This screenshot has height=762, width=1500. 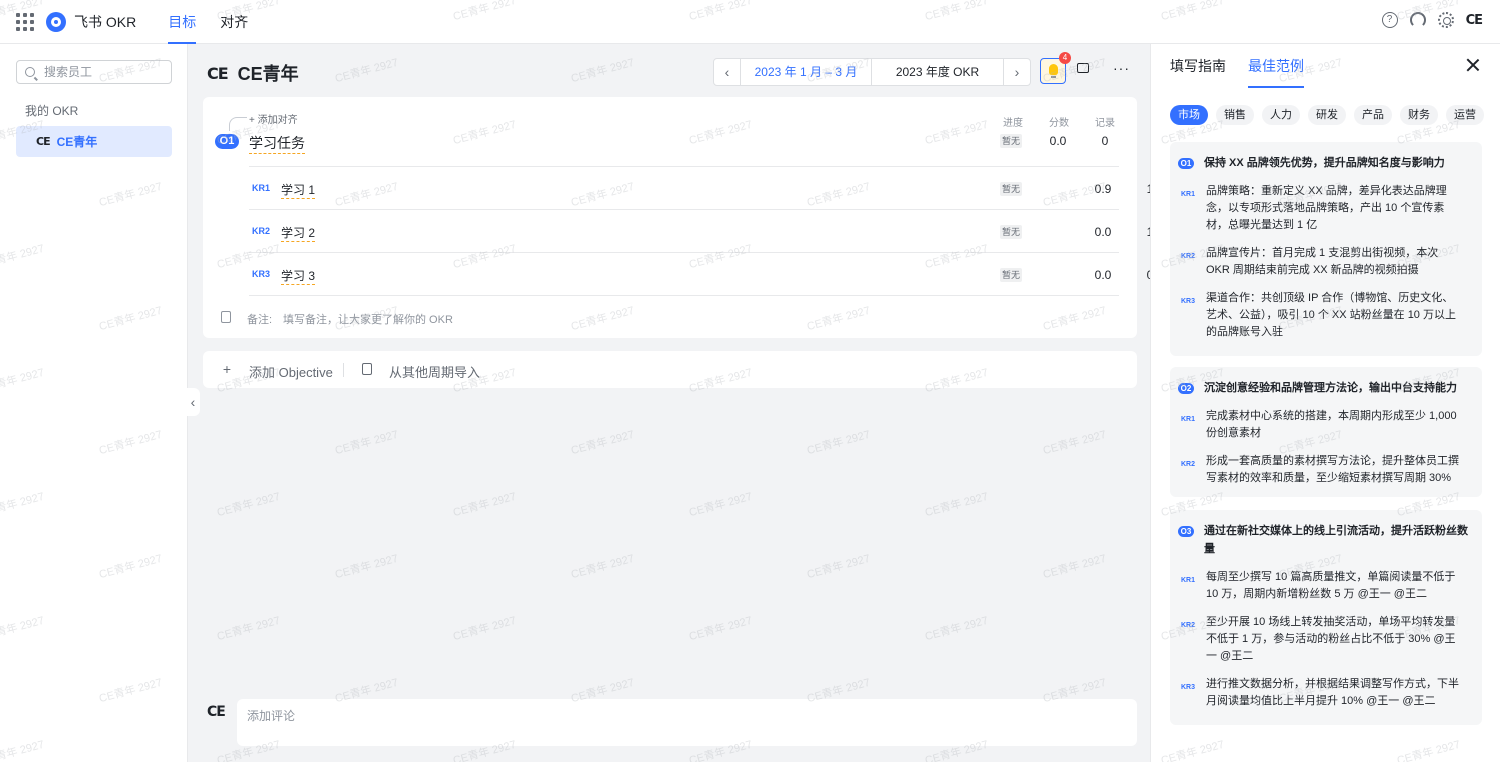 What do you see at coordinates (701, 230) in the screenshot?
I see `kr-row: KR2 学习 2 暂无 0.0 1` at bounding box center [701, 230].